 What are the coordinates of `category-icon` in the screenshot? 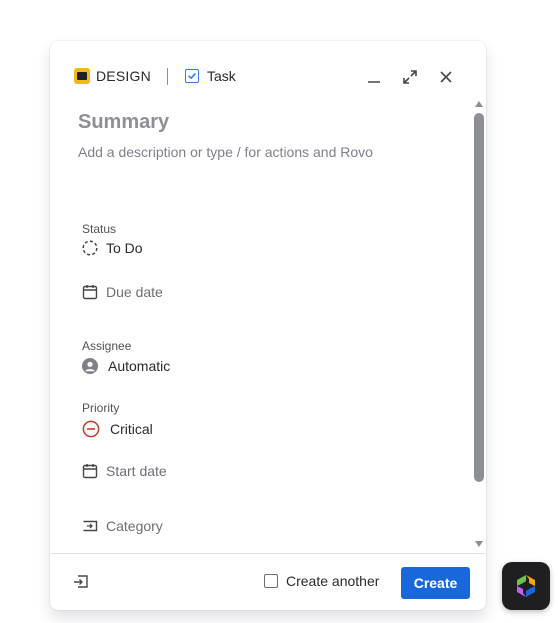 It's located at (90, 526).